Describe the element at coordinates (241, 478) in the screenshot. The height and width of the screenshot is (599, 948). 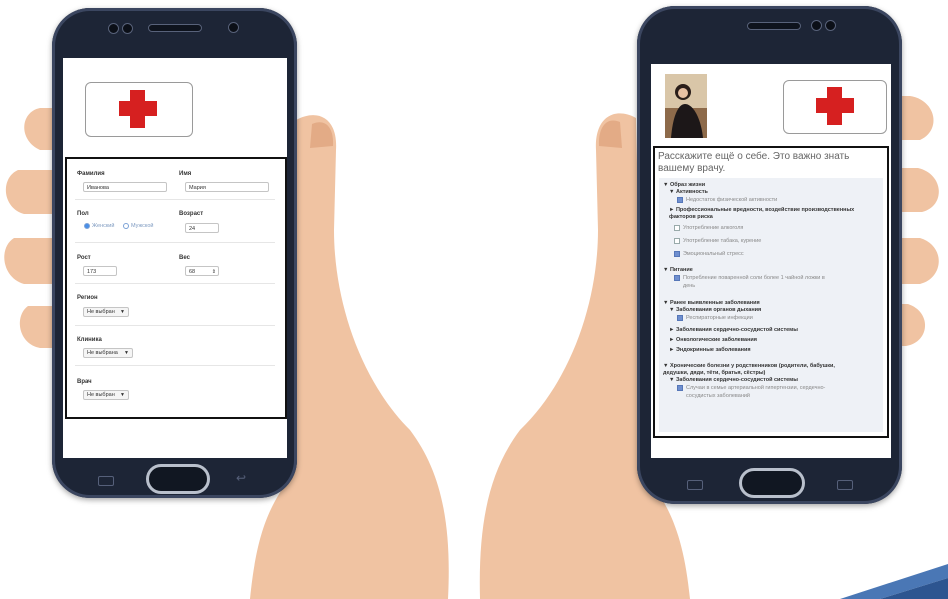
I see `back-icon: ↩` at that location.